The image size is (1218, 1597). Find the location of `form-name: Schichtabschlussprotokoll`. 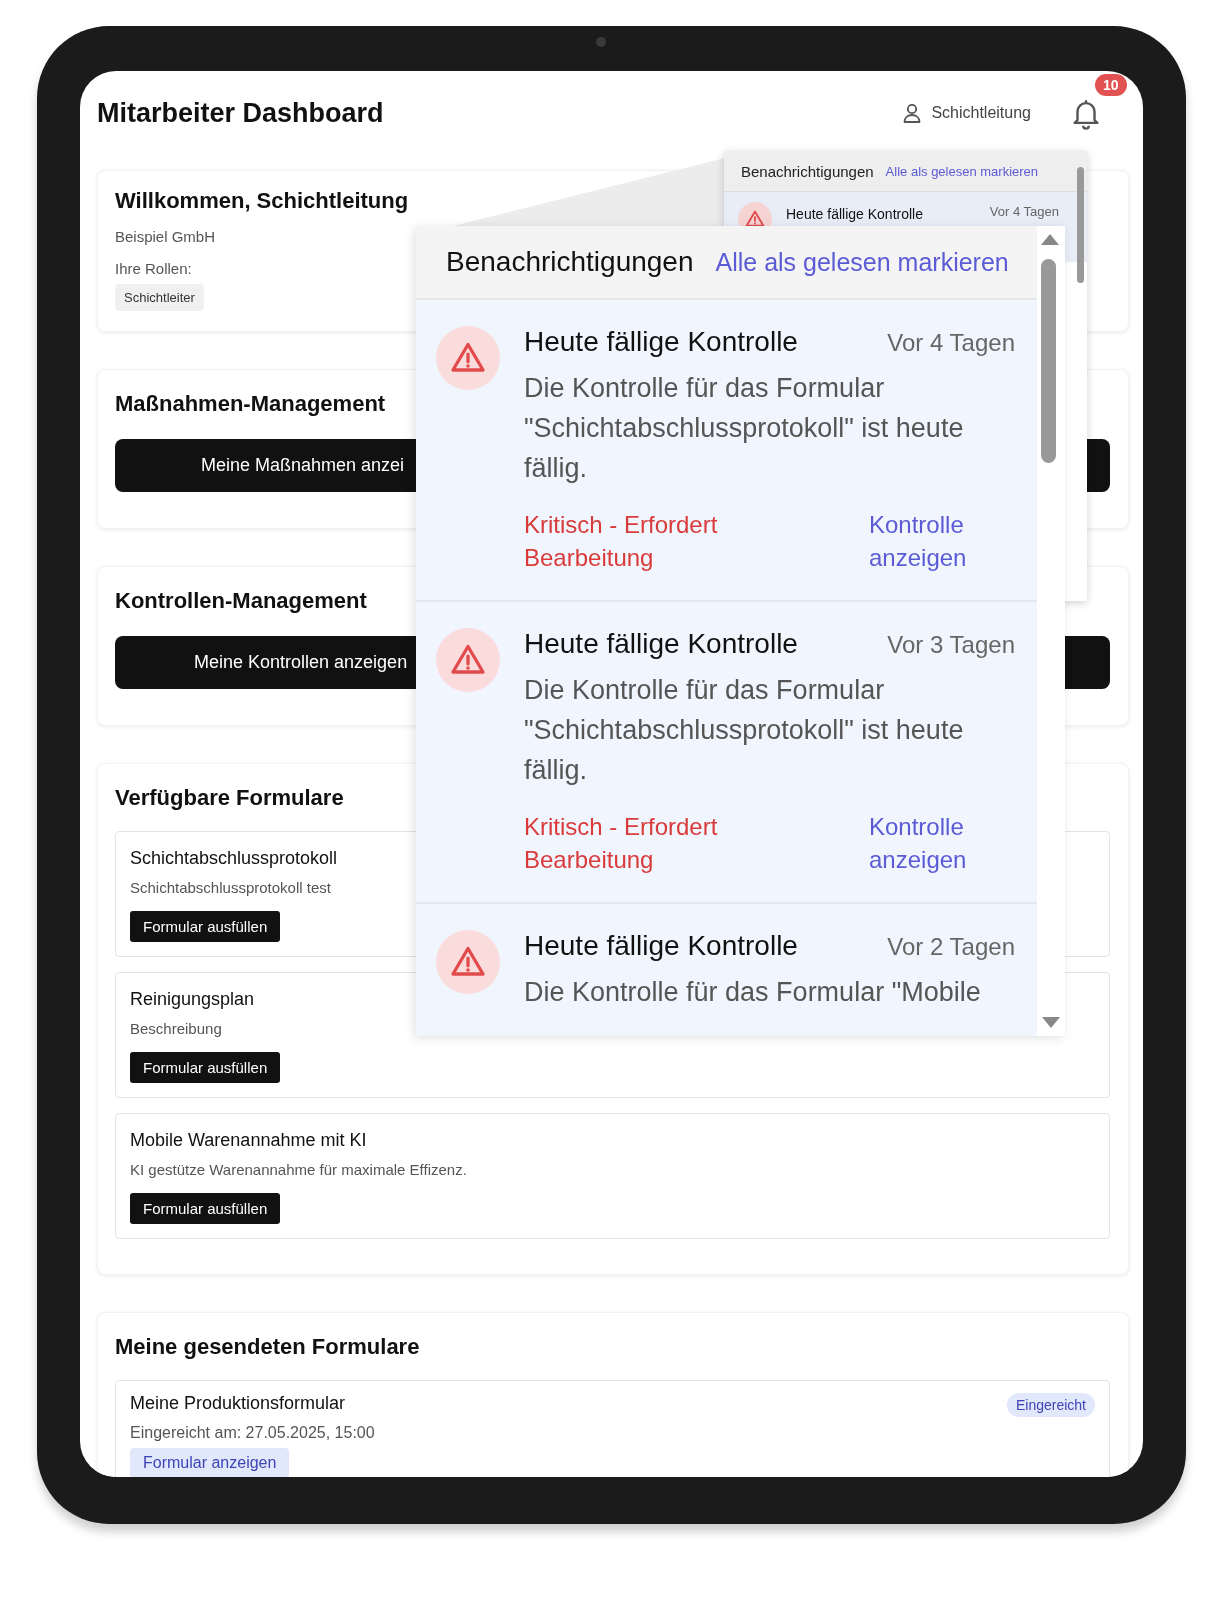

form-name: Schichtabschlussprotokoll is located at coordinates (234, 858).